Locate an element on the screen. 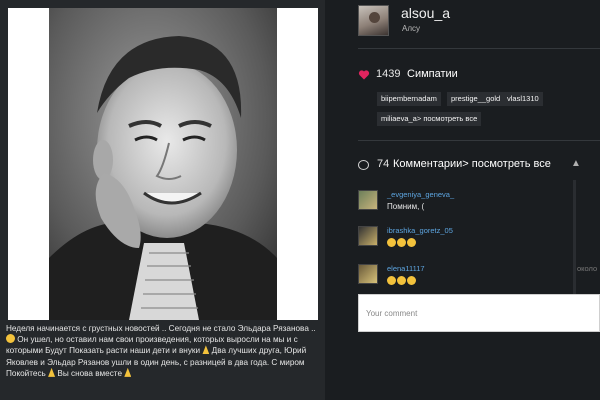 The width and height of the screenshot is (600, 400). heart-icon is located at coordinates (364, 75).